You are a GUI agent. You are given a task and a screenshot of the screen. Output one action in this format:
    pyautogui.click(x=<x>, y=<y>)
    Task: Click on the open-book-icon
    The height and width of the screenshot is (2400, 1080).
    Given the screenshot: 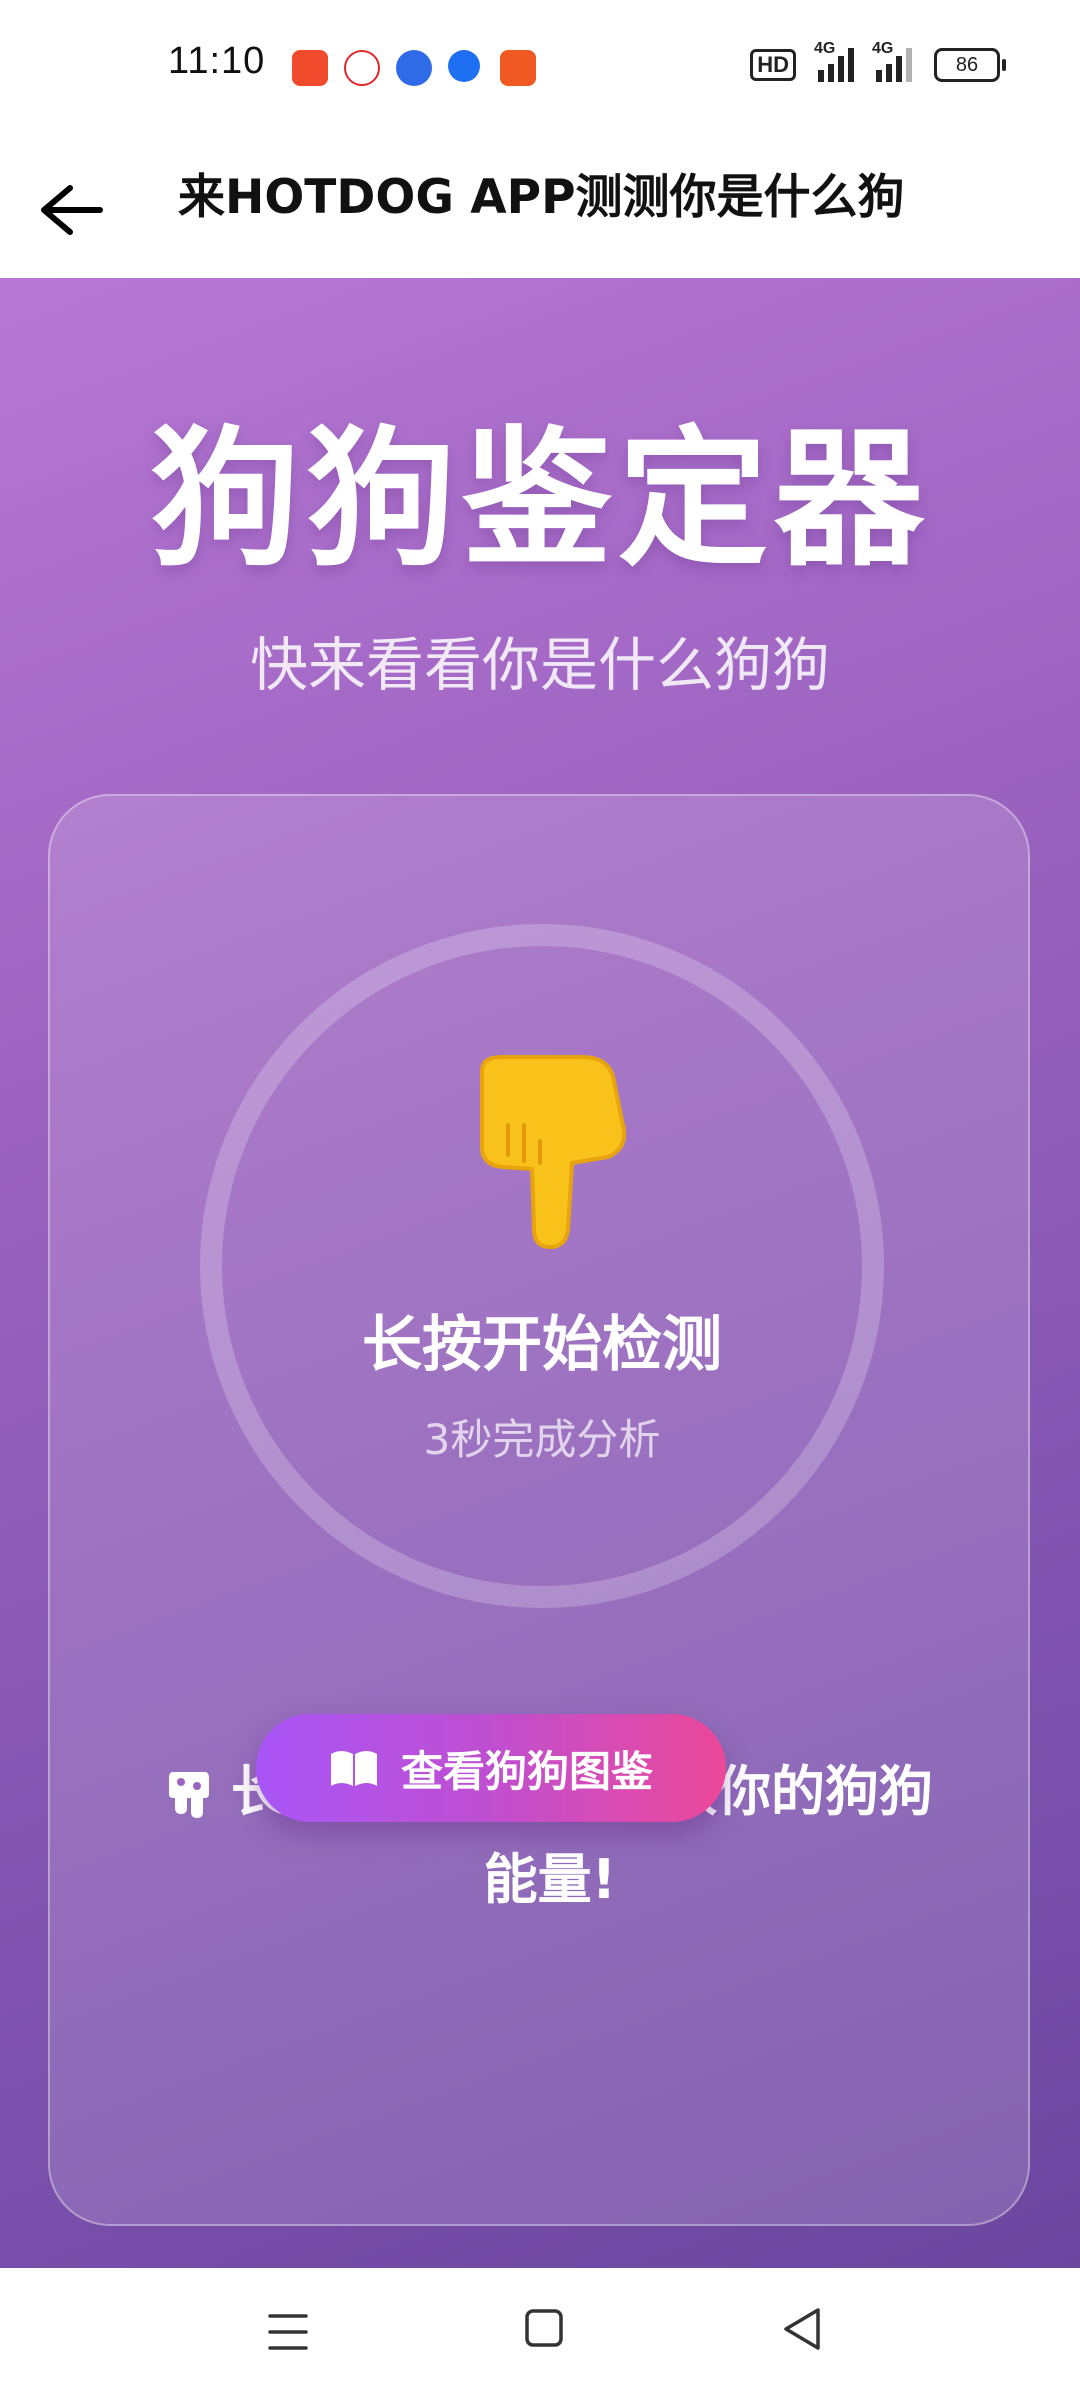 What is the action you would take?
    pyautogui.click(x=353, y=1768)
    